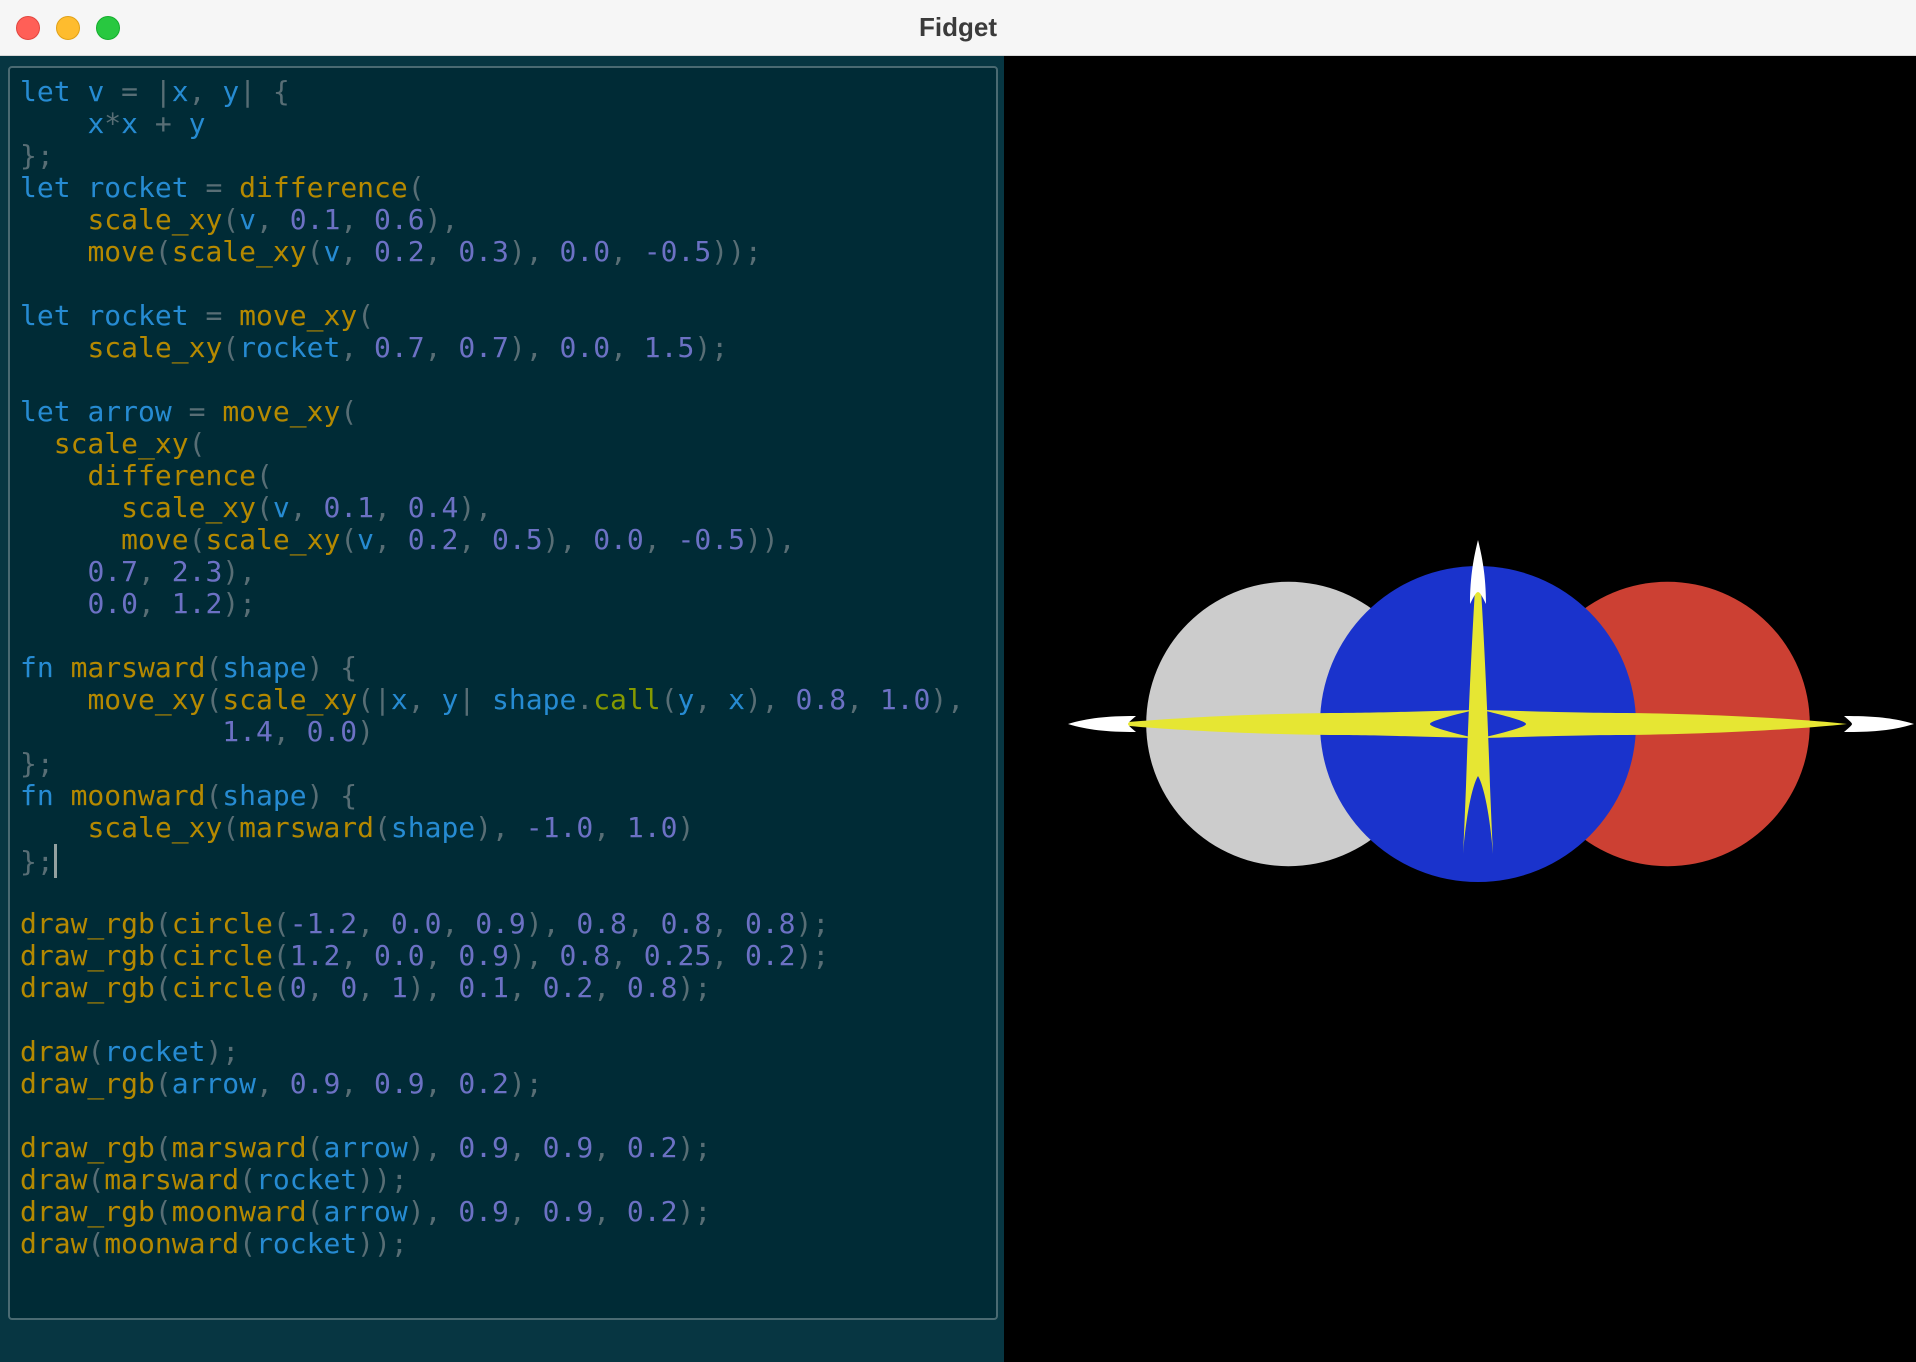  Describe the element at coordinates (374, 699) in the screenshot. I see `code-token: (|` at that location.